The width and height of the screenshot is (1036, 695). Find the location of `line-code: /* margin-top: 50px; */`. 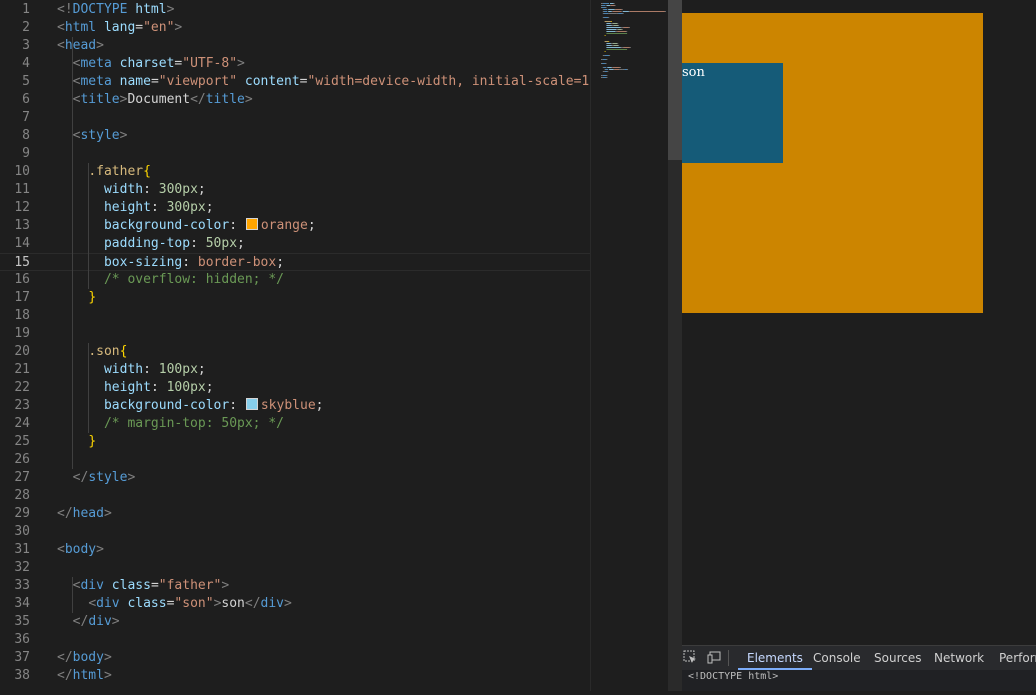

line-code: /* margin-top: 50px; */ is located at coordinates (193, 423).